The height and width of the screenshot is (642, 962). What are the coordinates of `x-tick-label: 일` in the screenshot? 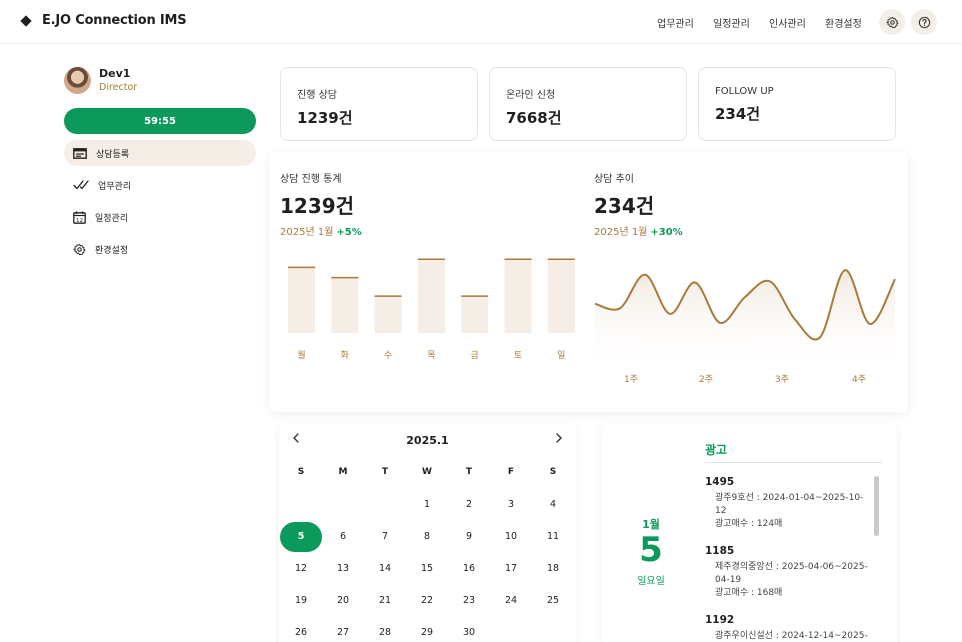 It's located at (561, 355).